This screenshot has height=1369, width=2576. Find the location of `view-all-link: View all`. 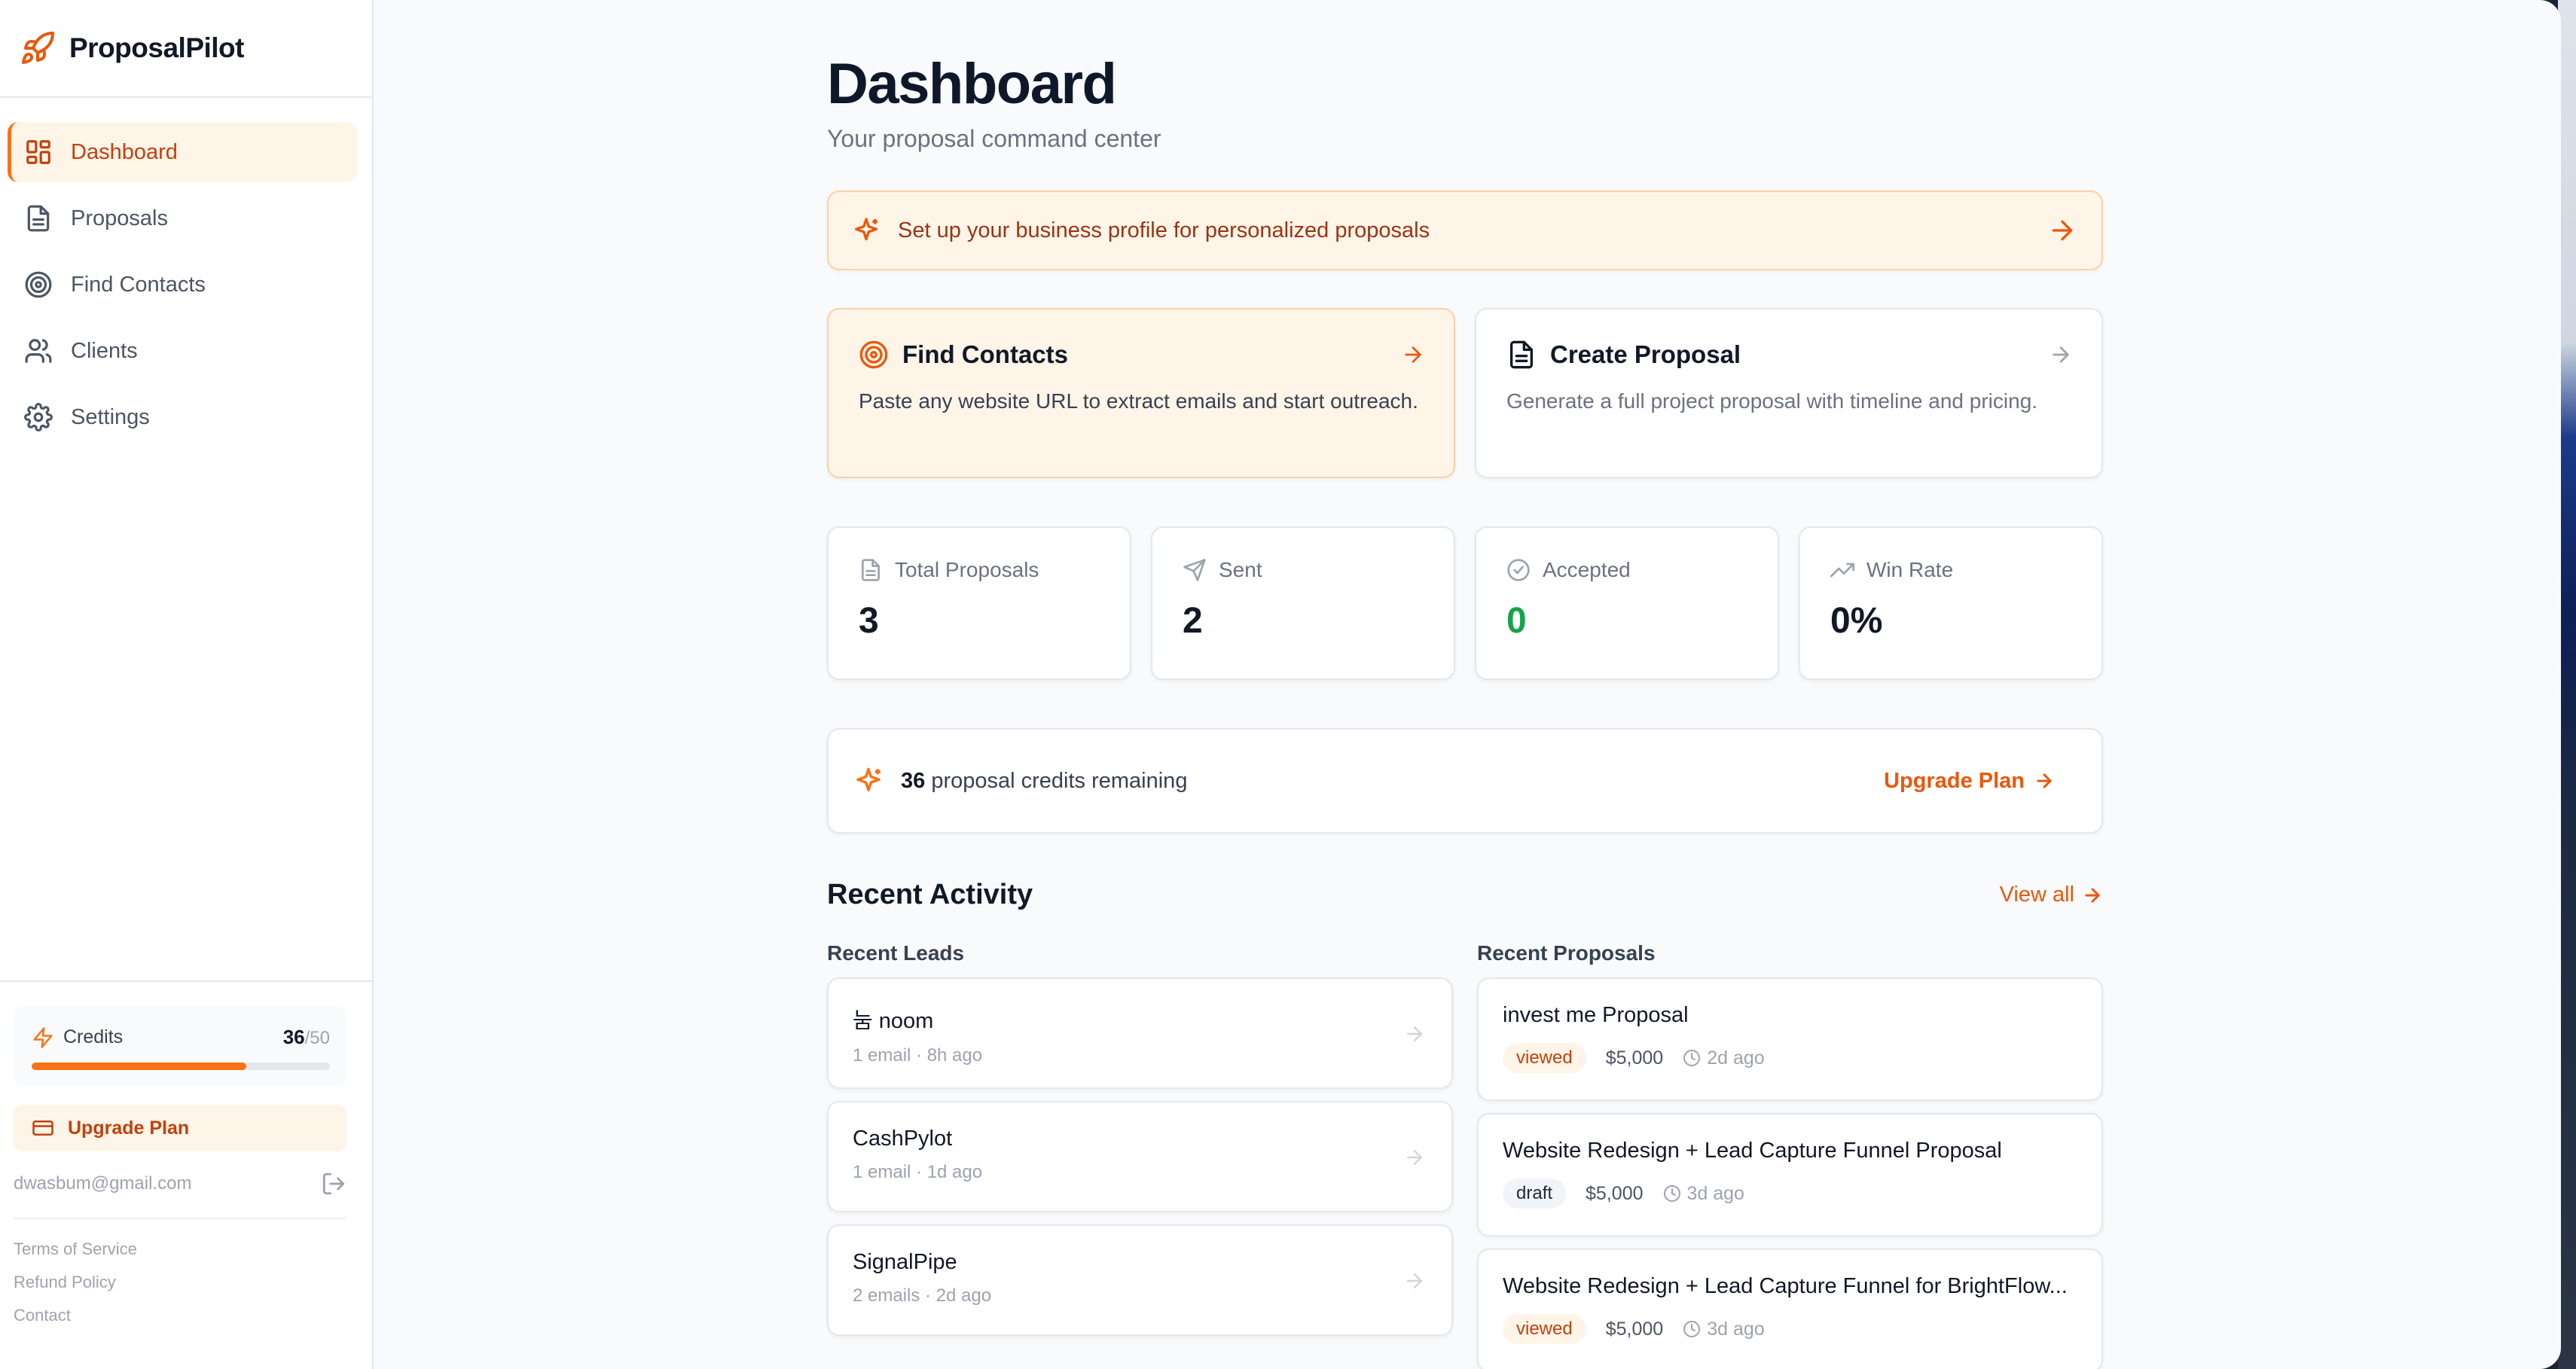

view-all-link: View all is located at coordinates (2052, 895).